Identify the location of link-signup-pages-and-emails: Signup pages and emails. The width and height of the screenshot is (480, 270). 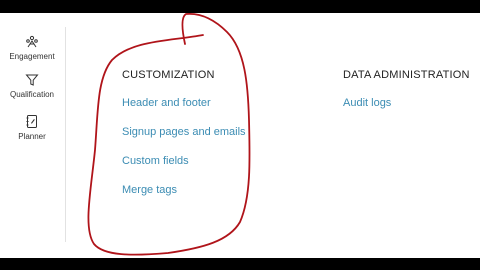
(184, 132).